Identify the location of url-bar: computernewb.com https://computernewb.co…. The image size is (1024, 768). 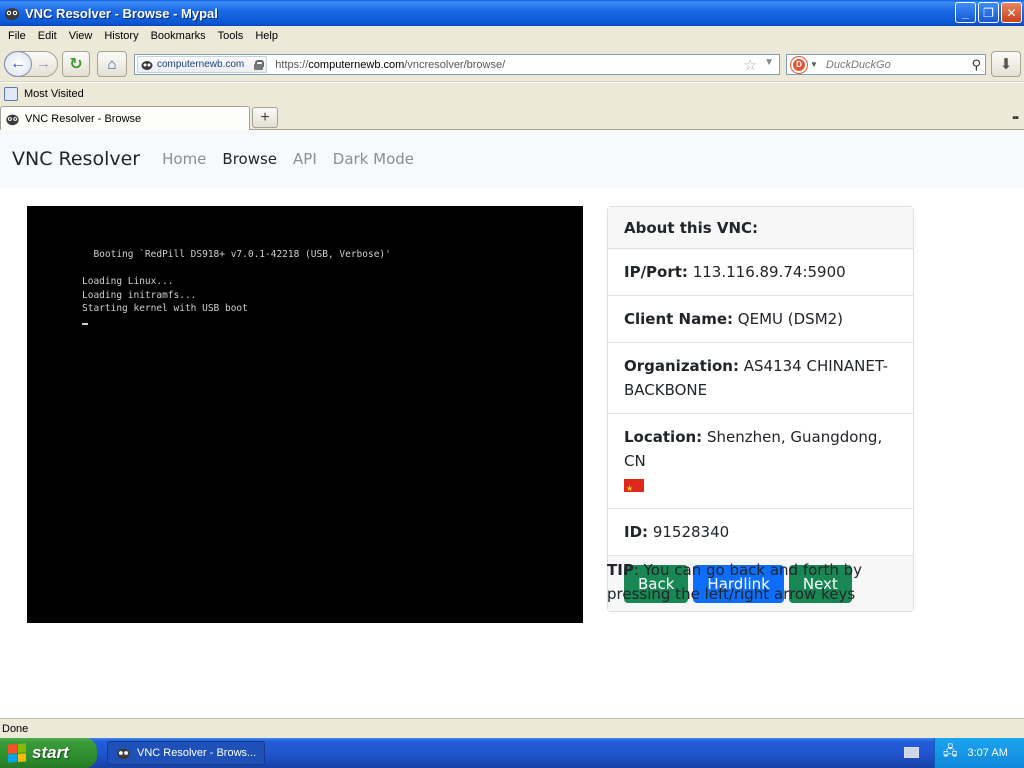
(457, 64).